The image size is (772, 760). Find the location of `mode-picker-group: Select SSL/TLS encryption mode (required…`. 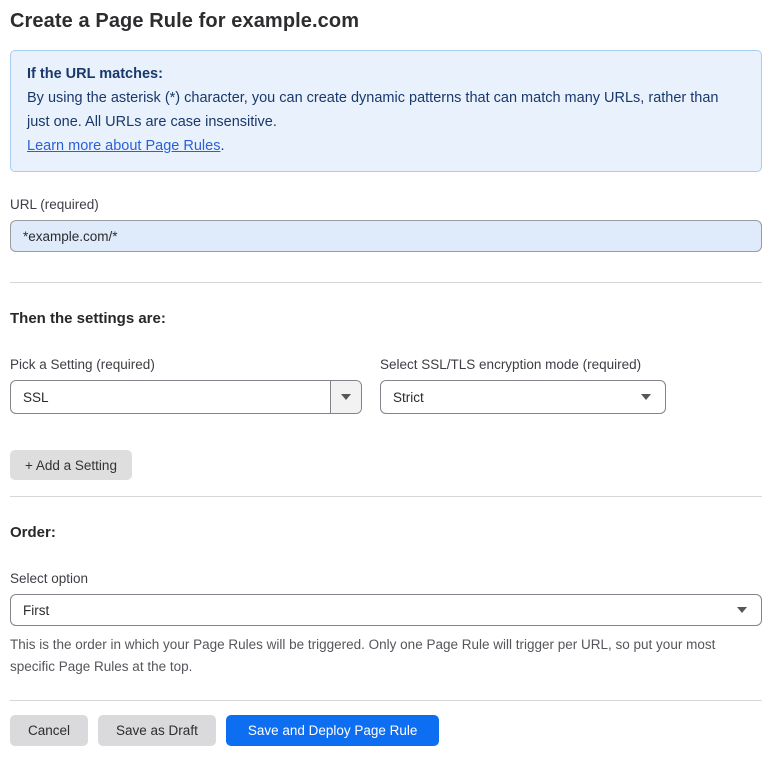

mode-picker-group: Select SSL/TLS encryption mode (required… is located at coordinates (523, 385).